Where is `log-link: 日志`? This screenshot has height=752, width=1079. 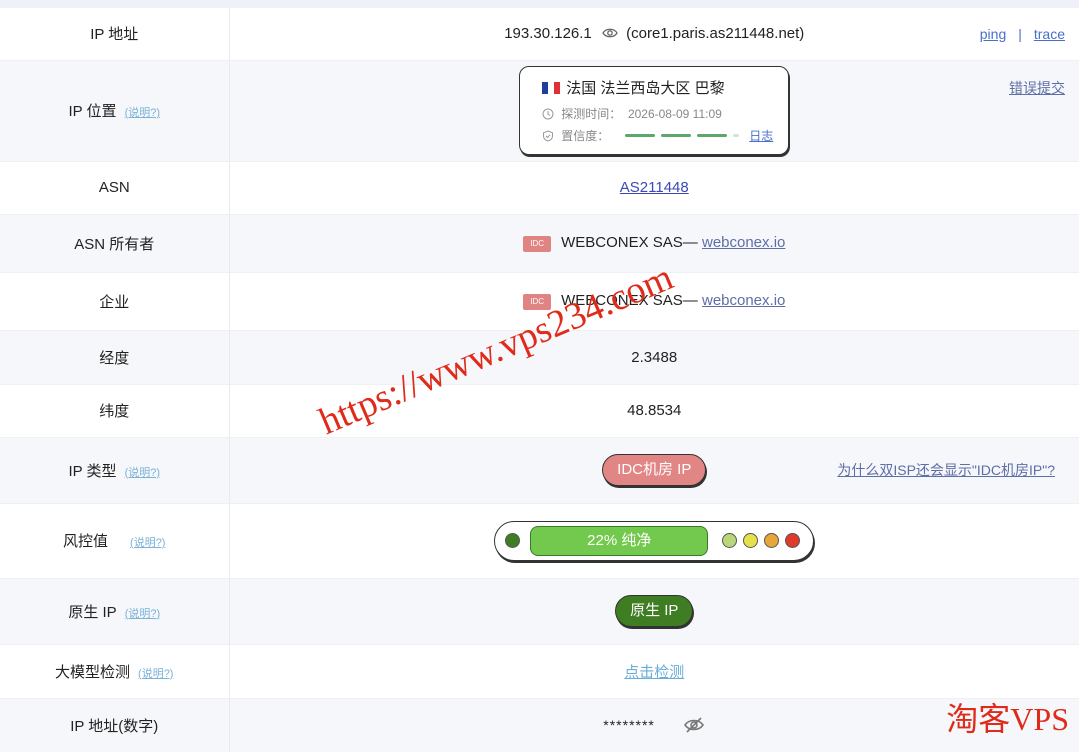
log-link: 日志 is located at coordinates (761, 135).